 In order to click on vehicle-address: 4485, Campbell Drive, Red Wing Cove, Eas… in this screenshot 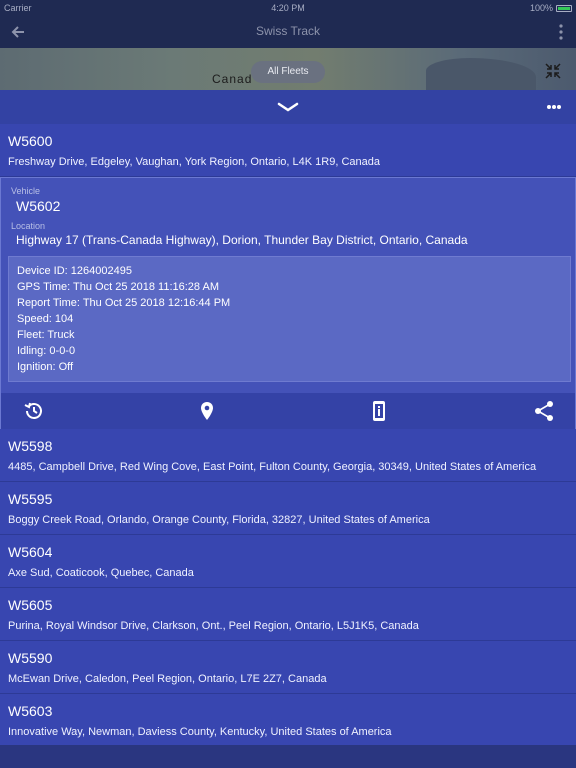, I will do `click(272, 467)`.